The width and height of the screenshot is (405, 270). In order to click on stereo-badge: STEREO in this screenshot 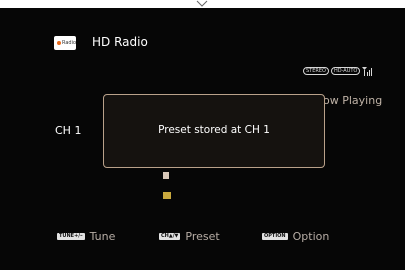, I will do `click(316, 71)`.